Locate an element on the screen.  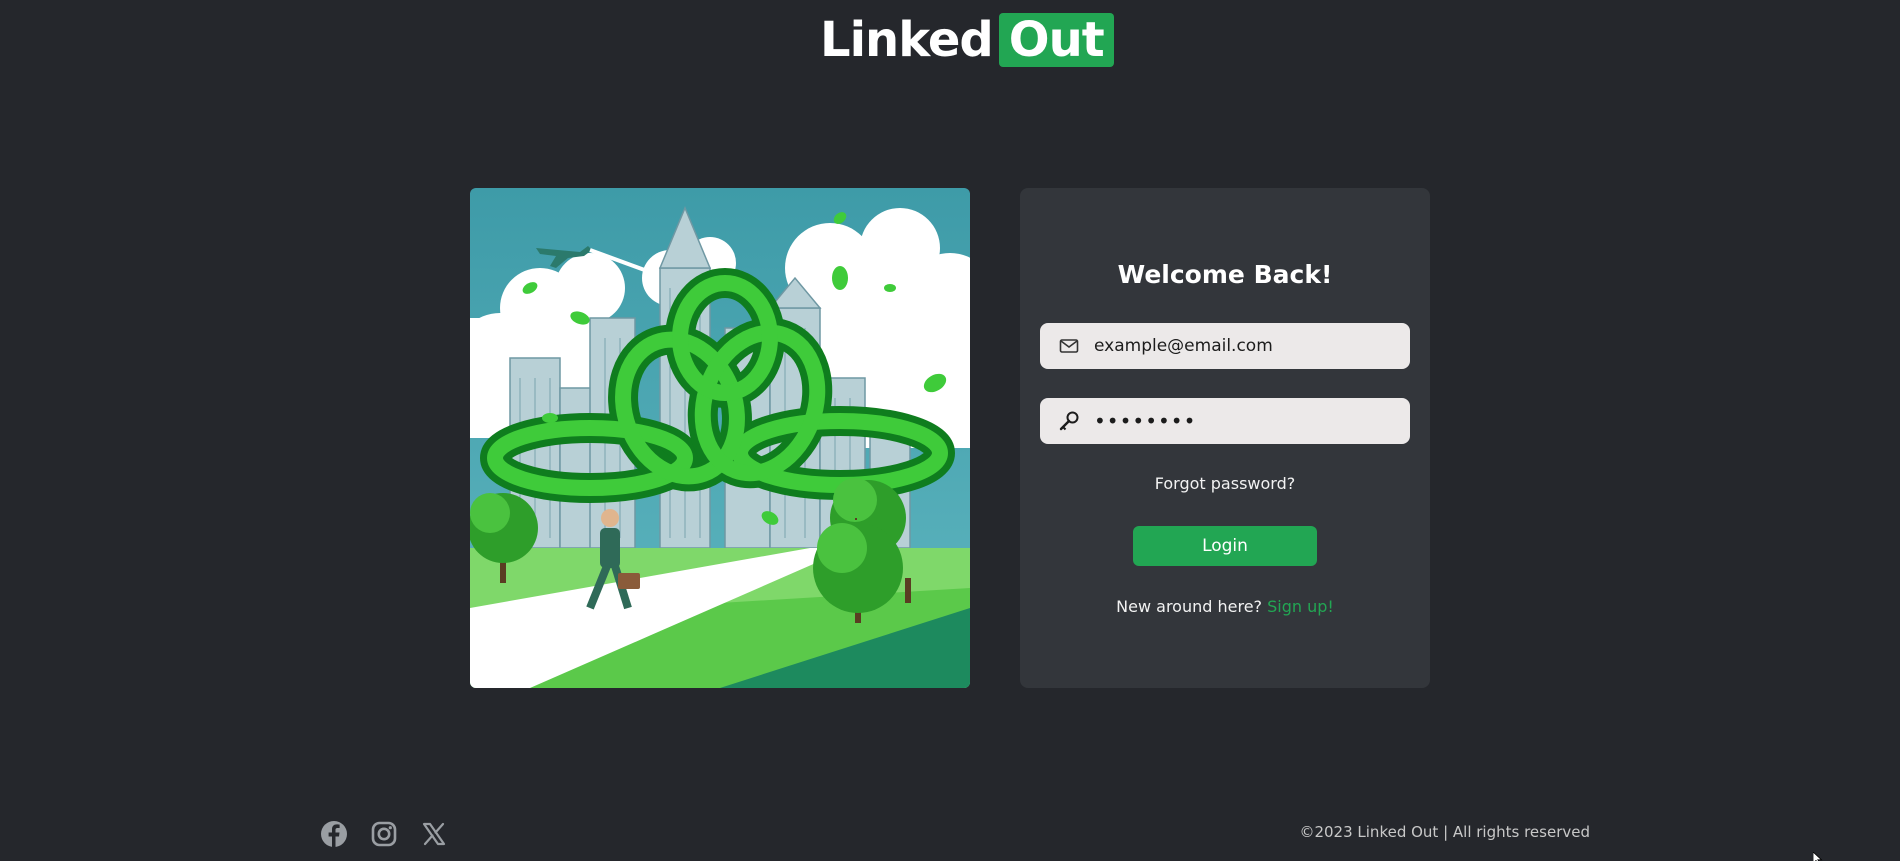
signup-row: New around here? Sign up! is located at coordinates (1225, 606).